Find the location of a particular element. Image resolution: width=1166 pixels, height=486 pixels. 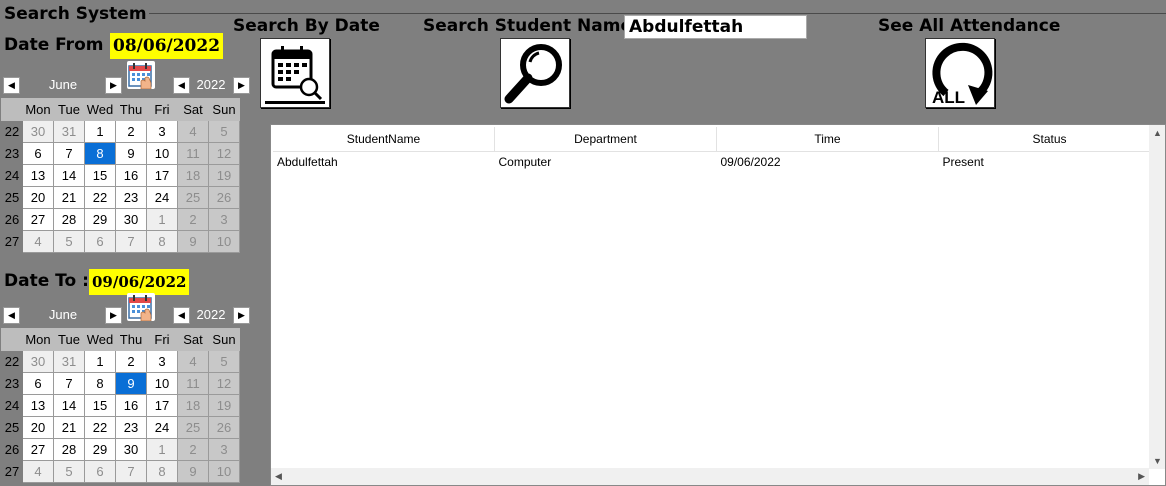

scroll-right-icon: ▶ is located at coordinates (1141, 476).